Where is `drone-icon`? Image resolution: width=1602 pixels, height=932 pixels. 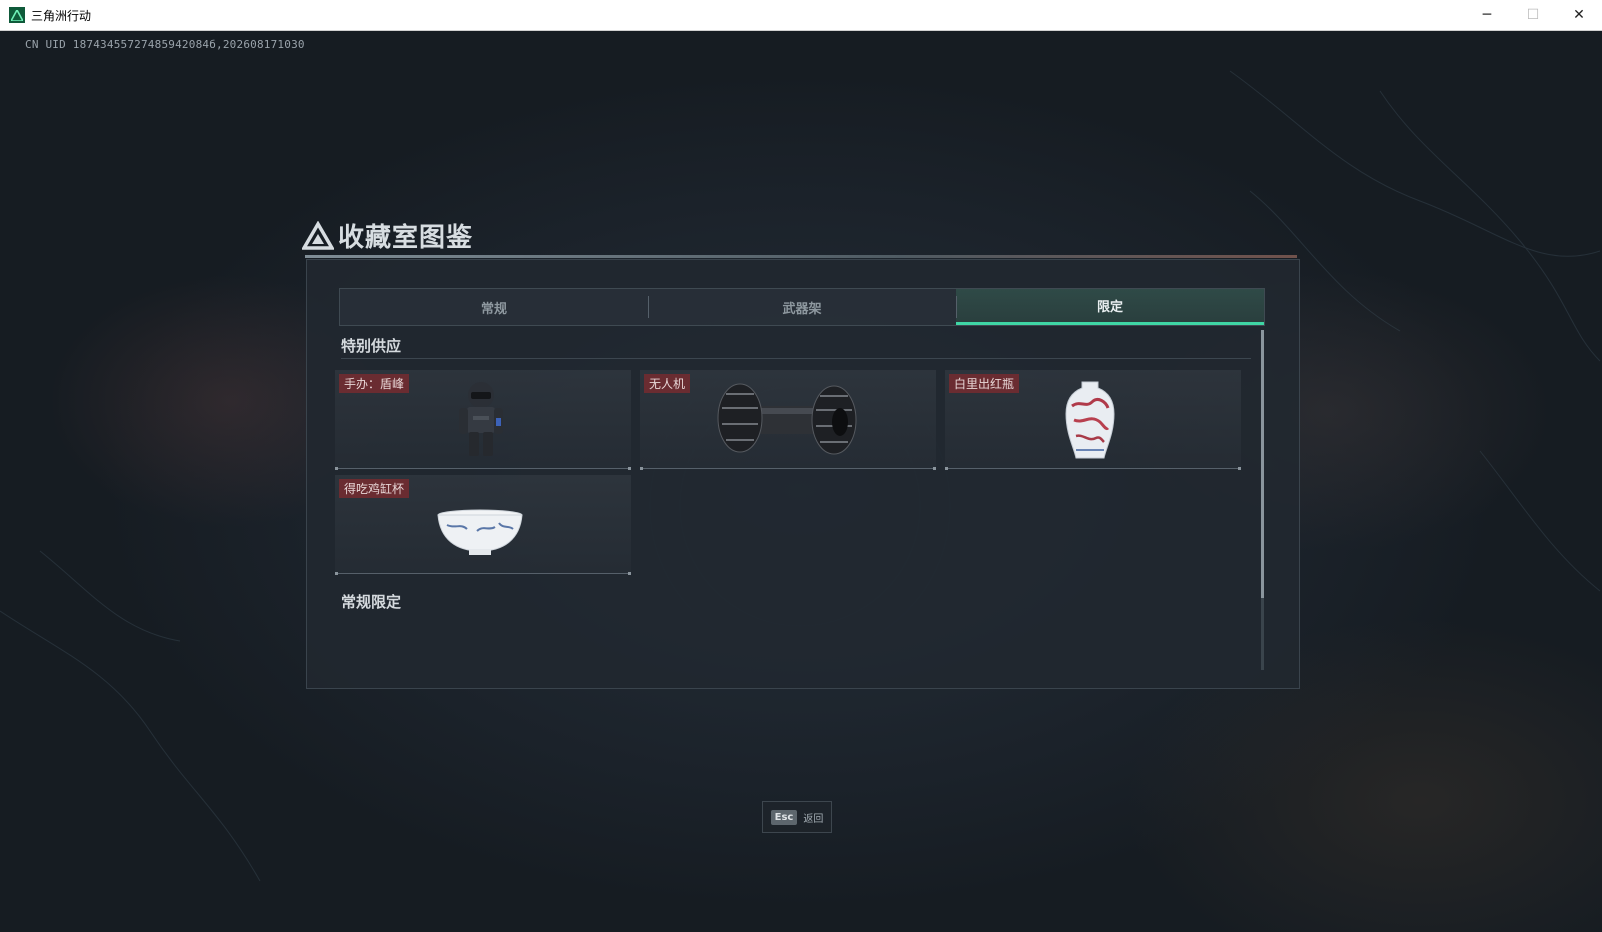
drone-icon is located at coordinates (787, 419).